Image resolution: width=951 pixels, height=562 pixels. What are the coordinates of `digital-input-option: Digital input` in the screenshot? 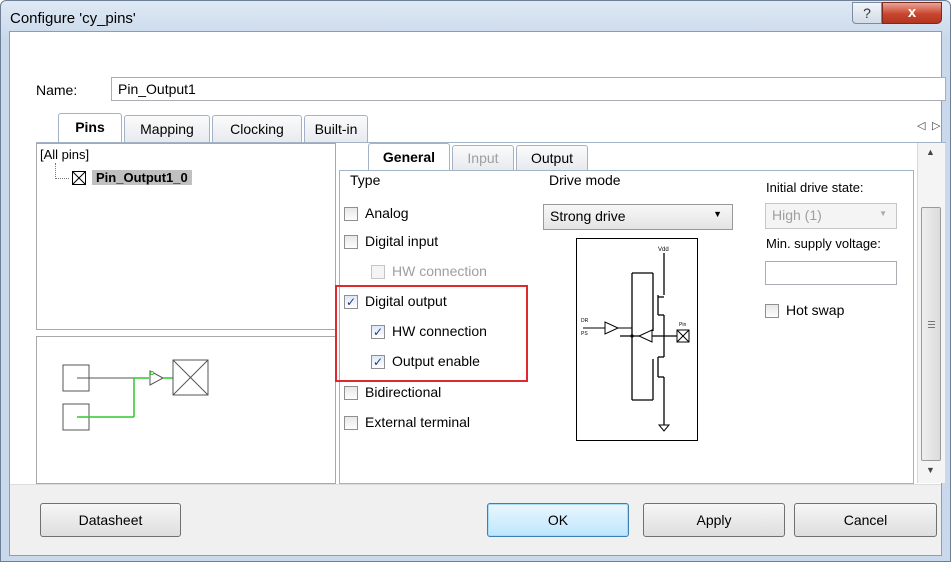 It's located at (391, 241).